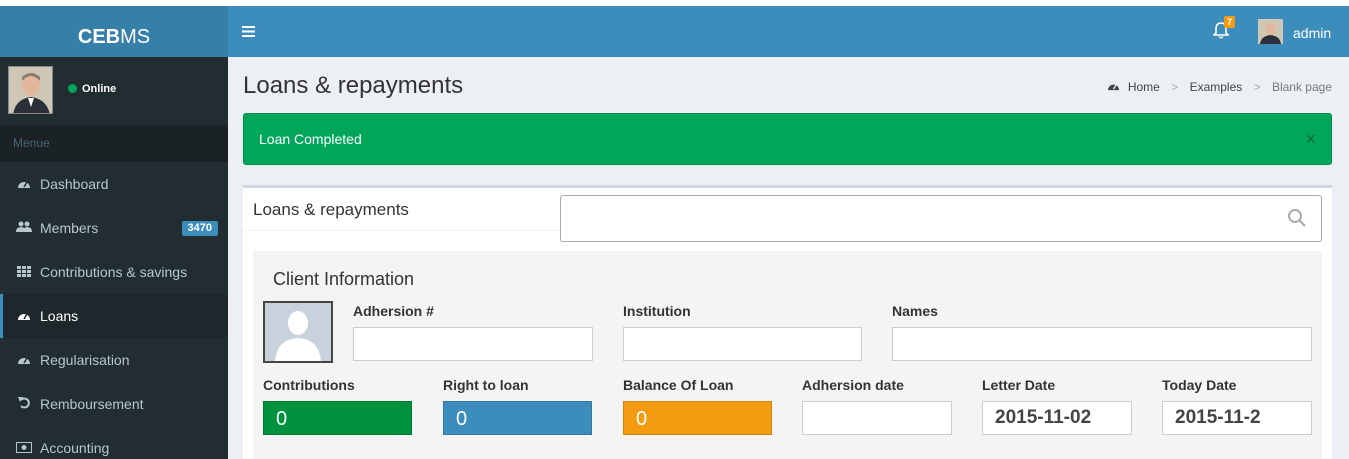 This screenshot has width=1349, height=459. I want to click on user-avatar, so click(30, 90).